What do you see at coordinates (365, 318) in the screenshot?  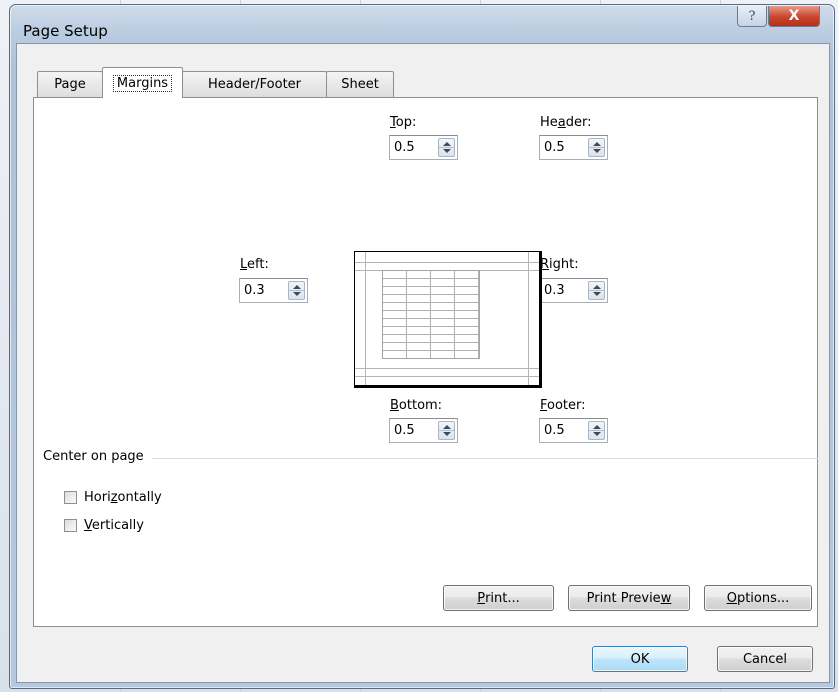 I see `preview-left-margin-line` at bounding box center [365, 318].